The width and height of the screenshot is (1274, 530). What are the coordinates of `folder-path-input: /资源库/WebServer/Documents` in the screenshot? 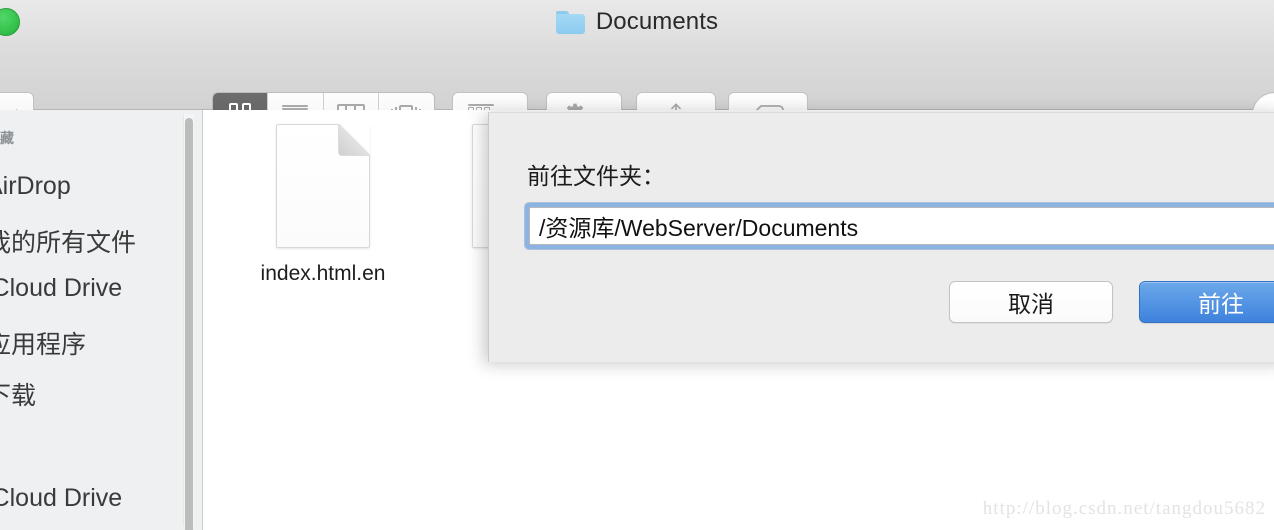 It's located at (901, 226).